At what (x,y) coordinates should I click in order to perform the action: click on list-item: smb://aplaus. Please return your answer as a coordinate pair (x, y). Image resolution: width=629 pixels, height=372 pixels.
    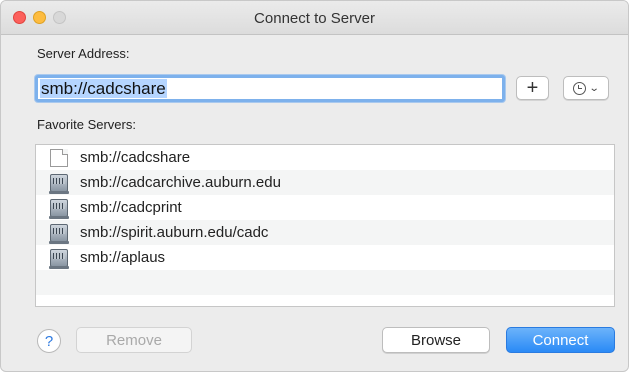
    Looking at the image, I should click on (325, 257).